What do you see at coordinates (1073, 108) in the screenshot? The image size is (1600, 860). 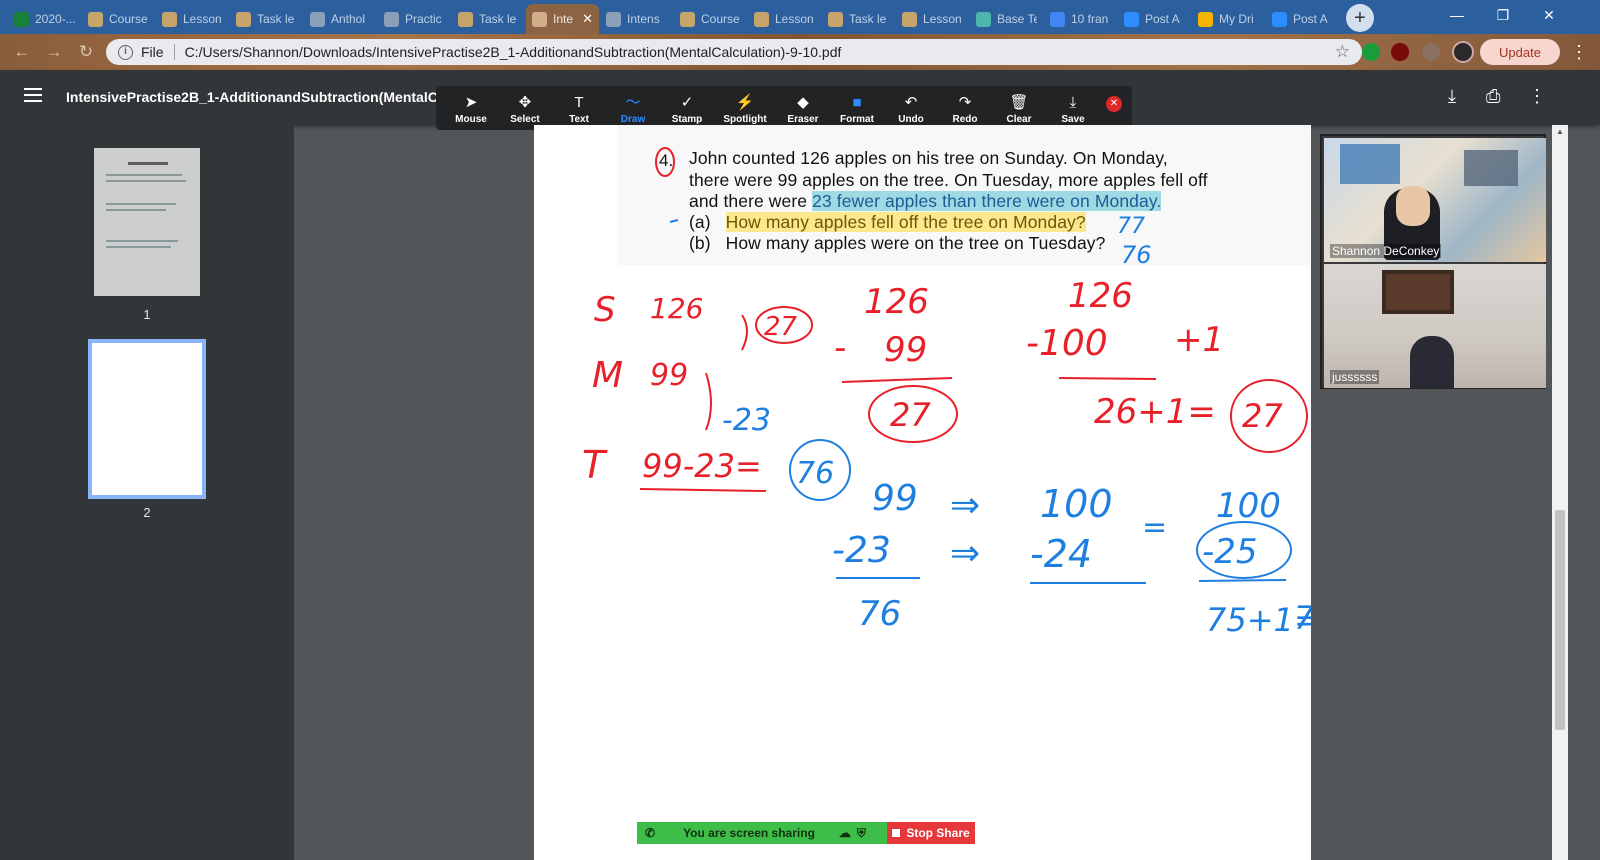 I see `tool-save: ⤓ Save` at bounding box center [1073, 108].